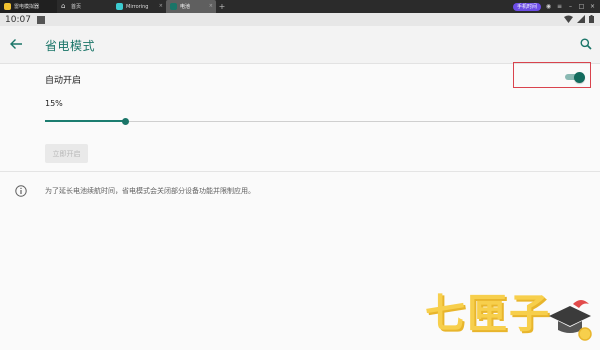  Describe the element at coordinates (7, 6) in the screenshot. I see `ldplayer-logo-icon` at that location.